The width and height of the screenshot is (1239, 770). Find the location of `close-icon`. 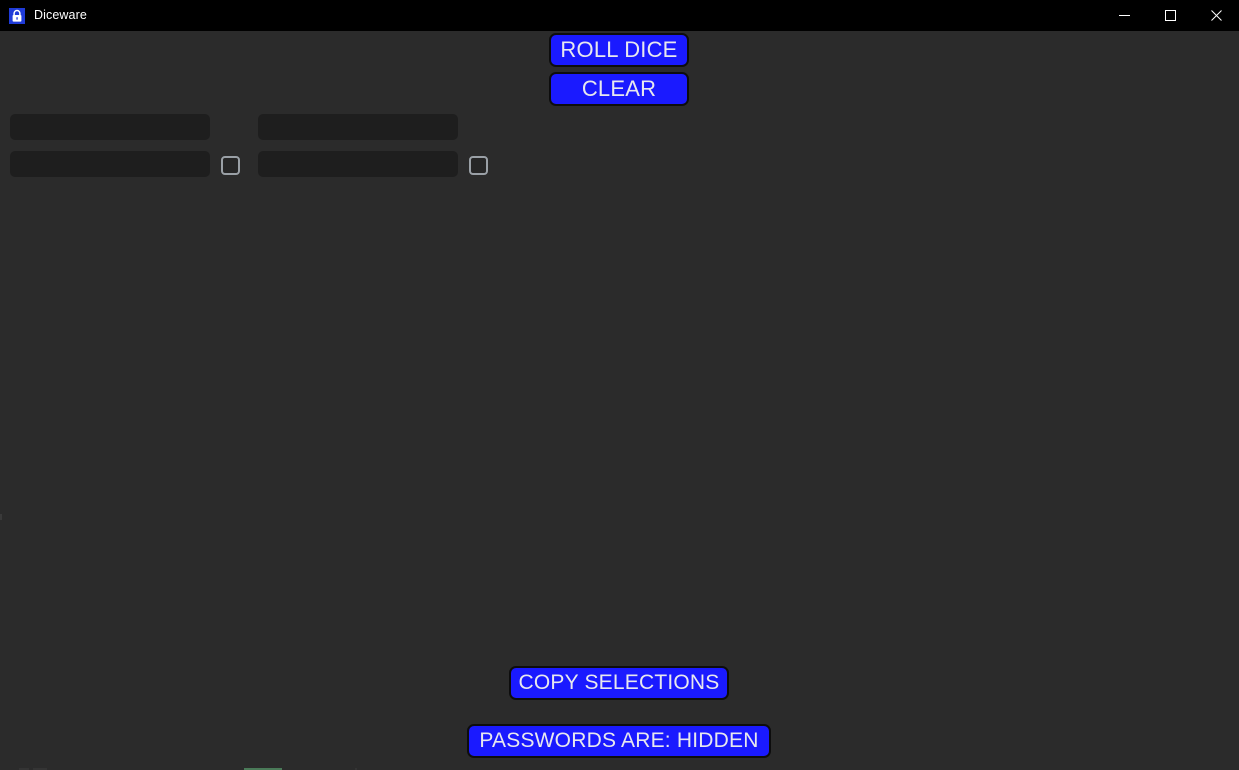

close-icon is located at coordinates (1216, 15).